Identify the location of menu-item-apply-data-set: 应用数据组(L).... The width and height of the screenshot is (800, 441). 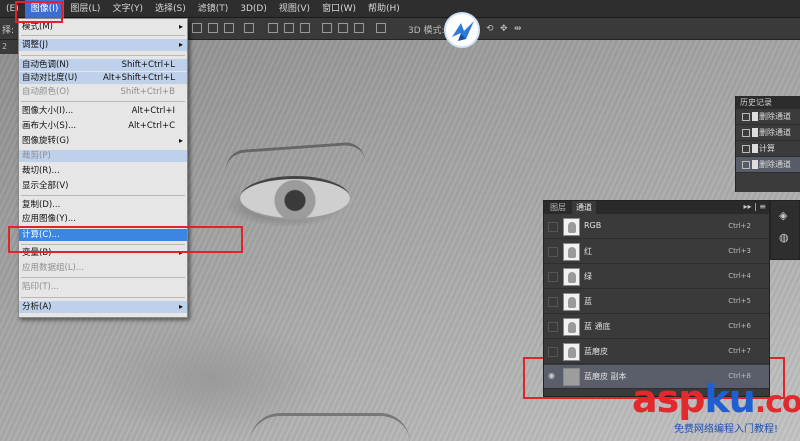
(103, 268).